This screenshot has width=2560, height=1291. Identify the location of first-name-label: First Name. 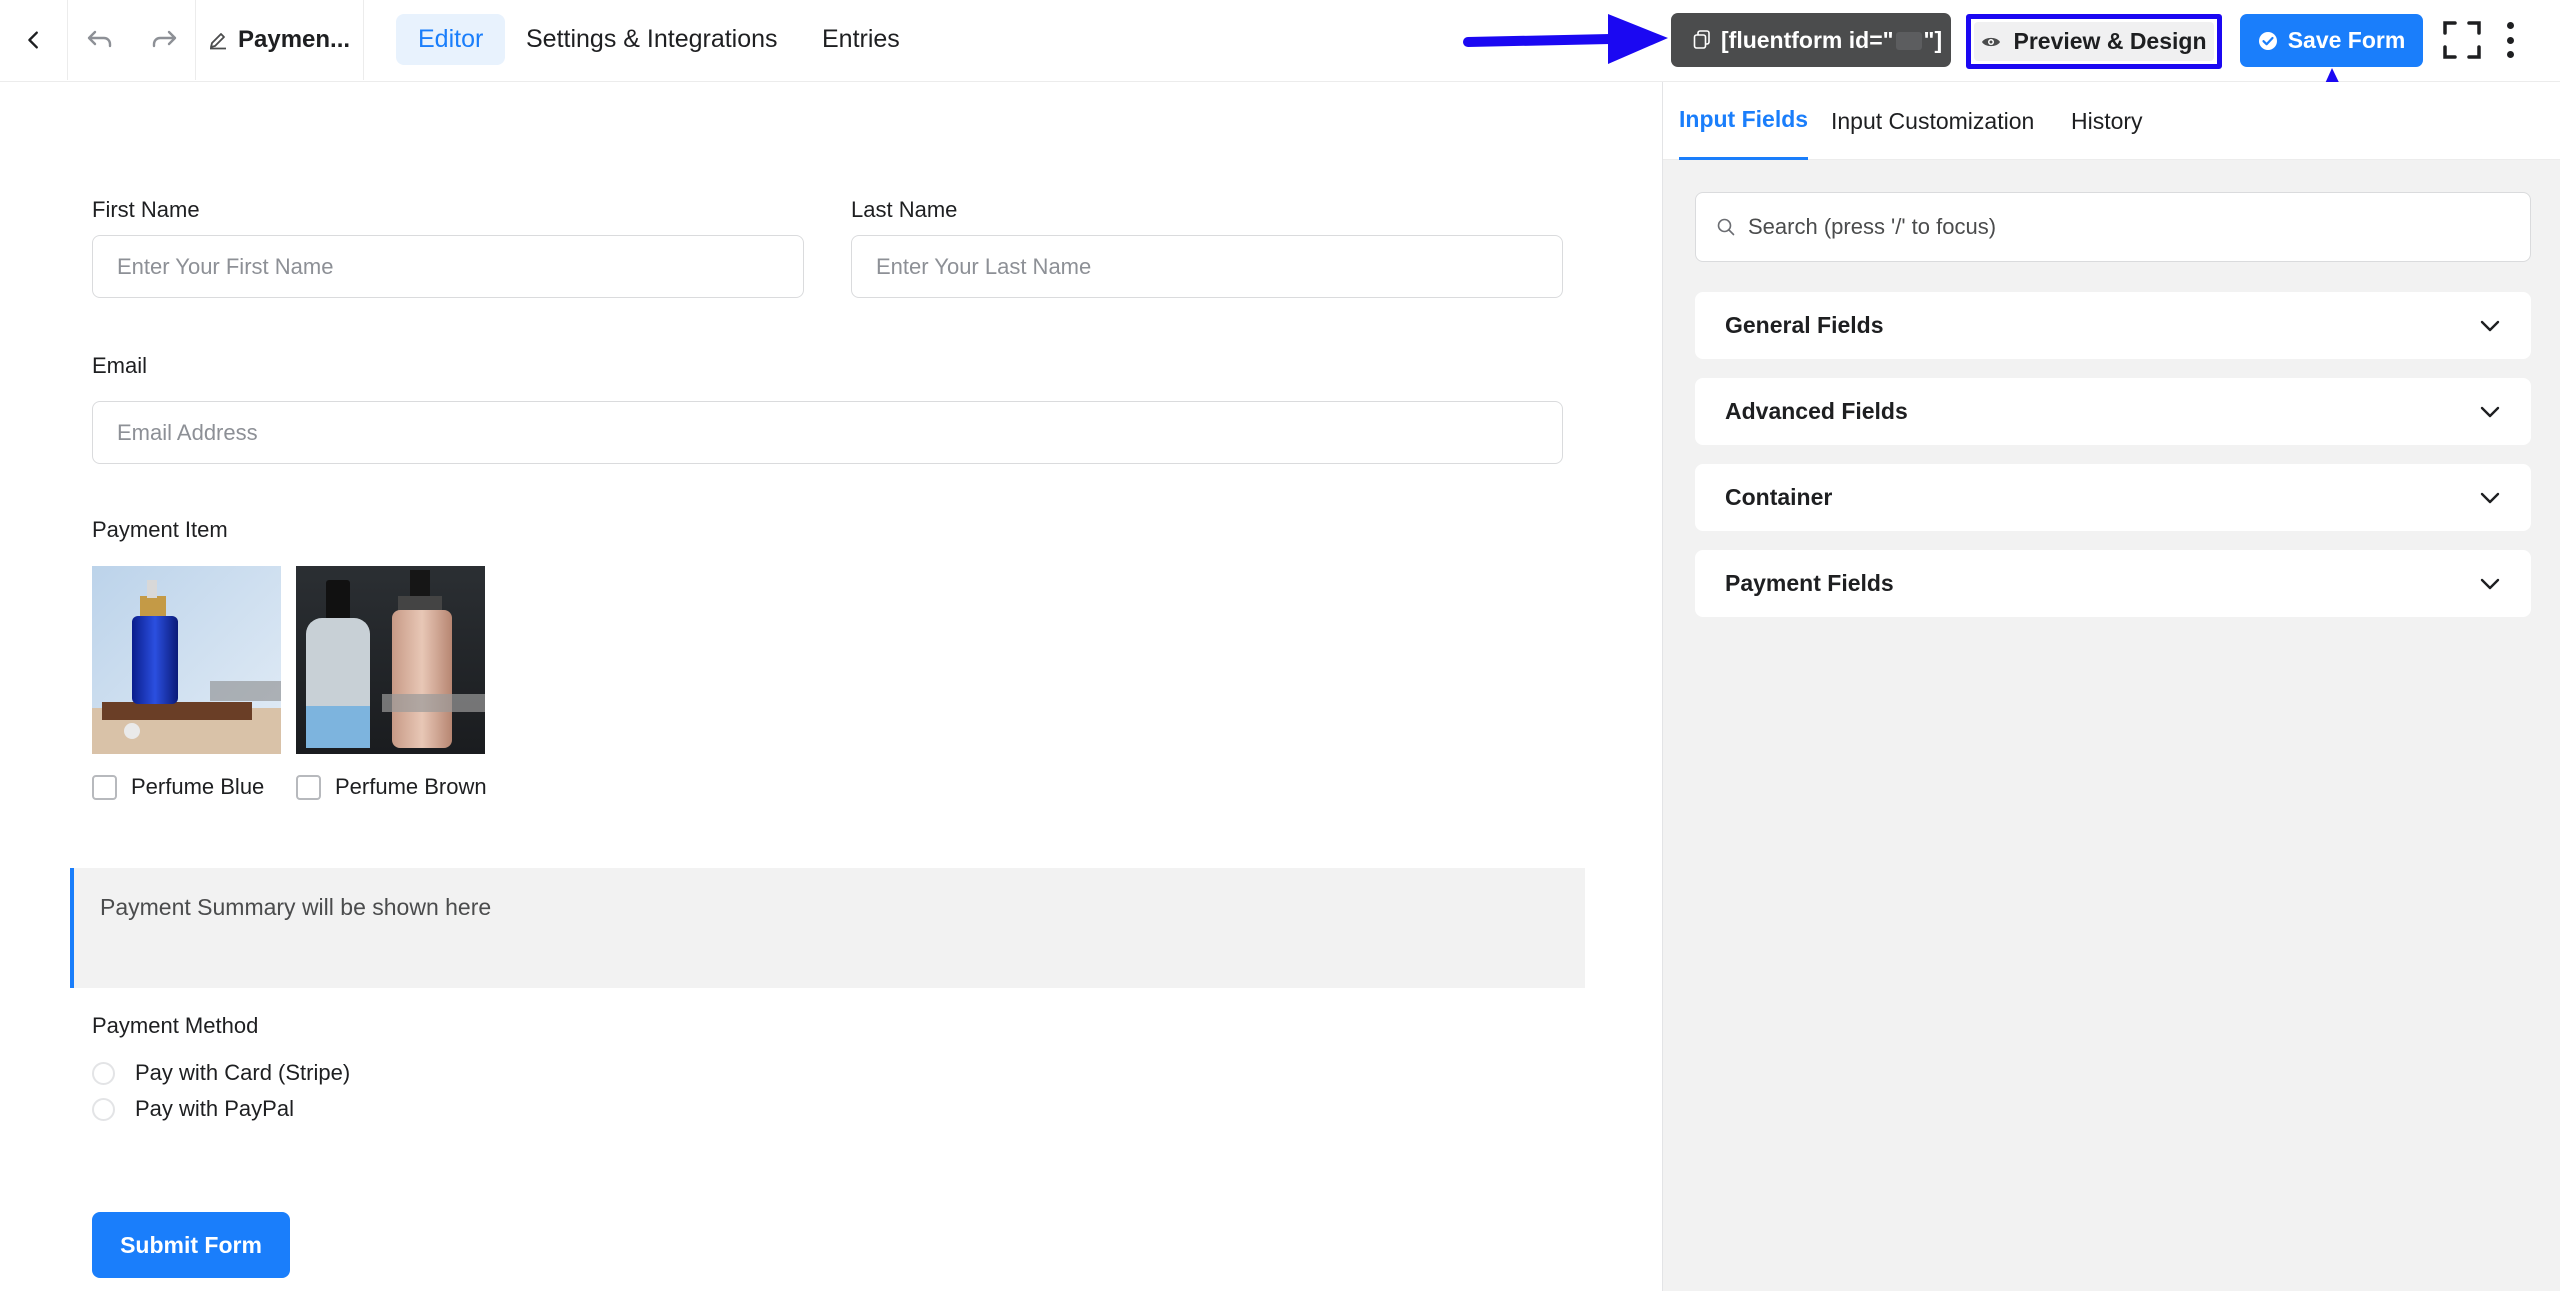
(146, 209).